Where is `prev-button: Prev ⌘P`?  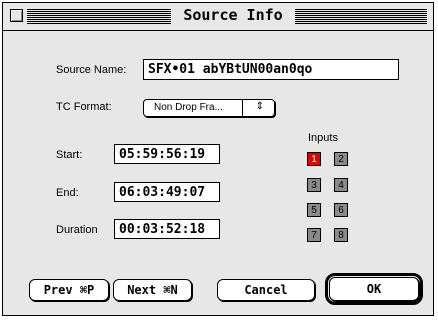
prev-button: Prev ⌘P is located at coordinates (69, 290).